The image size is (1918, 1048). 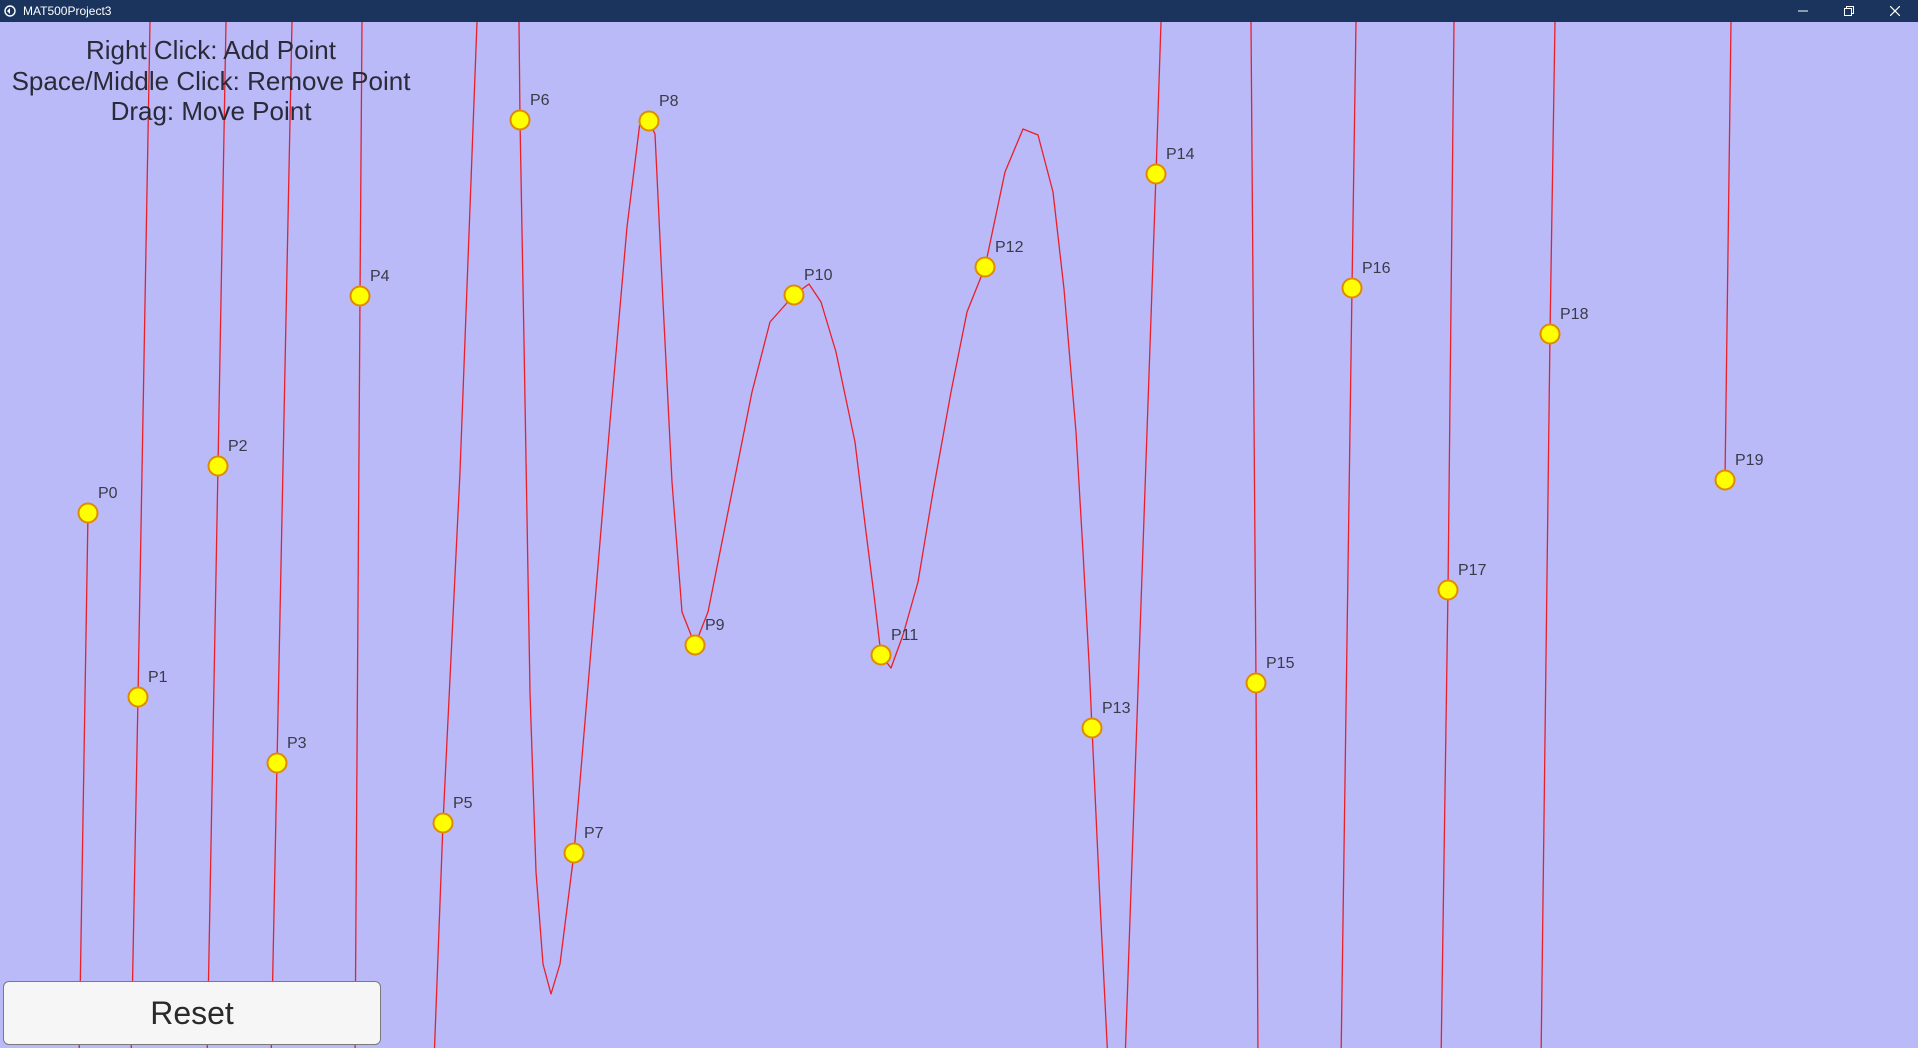 I want to click on title-bar: MAT500Project3, so click(x=959, y=11).